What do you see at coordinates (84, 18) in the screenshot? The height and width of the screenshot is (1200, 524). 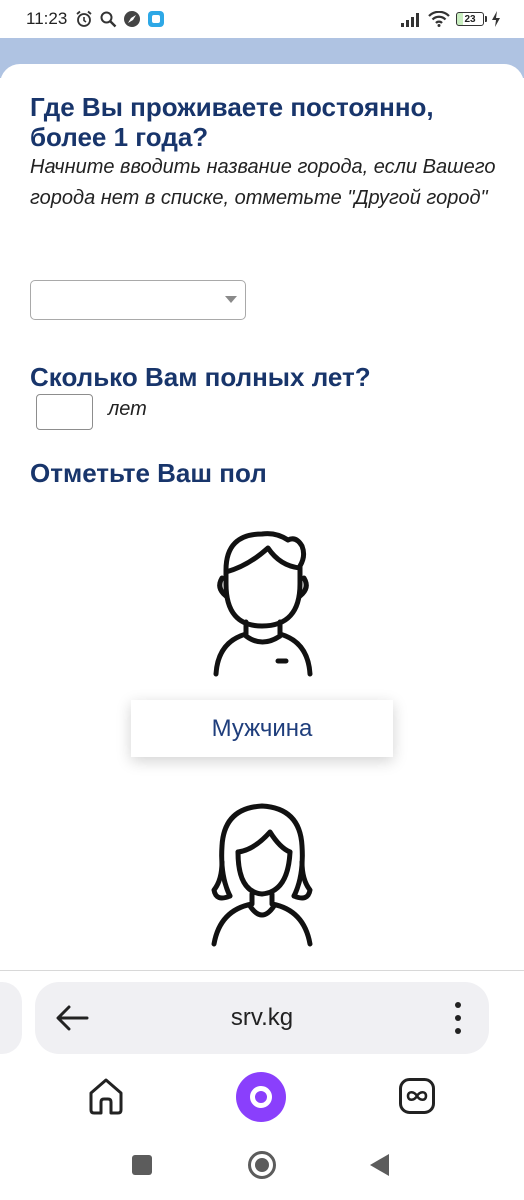 I see `alarm-icon` at bounding box center [84, 18].